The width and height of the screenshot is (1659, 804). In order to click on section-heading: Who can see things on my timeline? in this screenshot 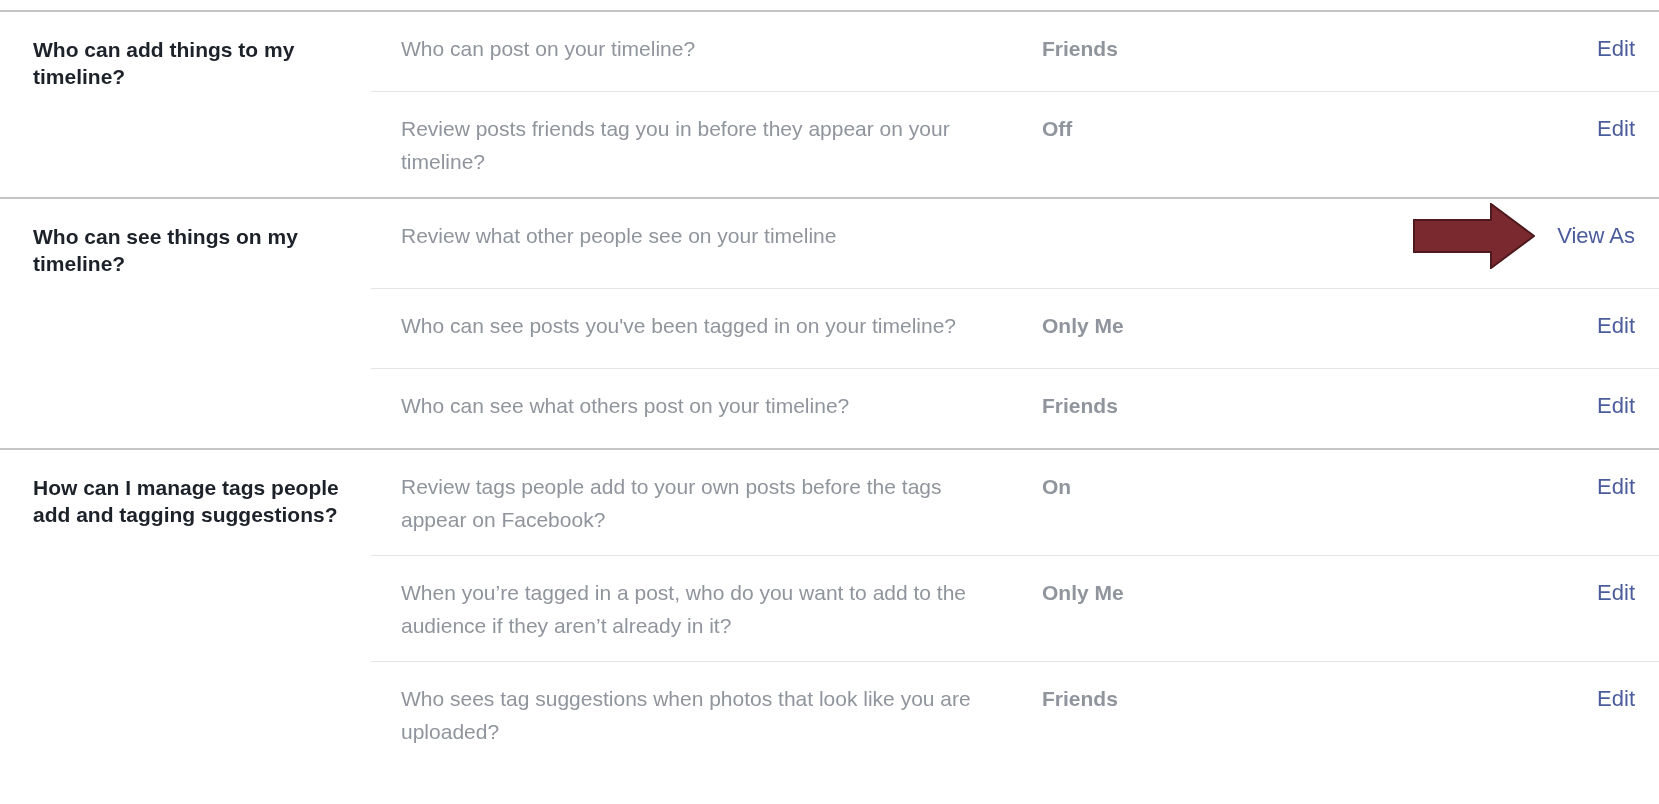, I will do `click(165, 250)`.